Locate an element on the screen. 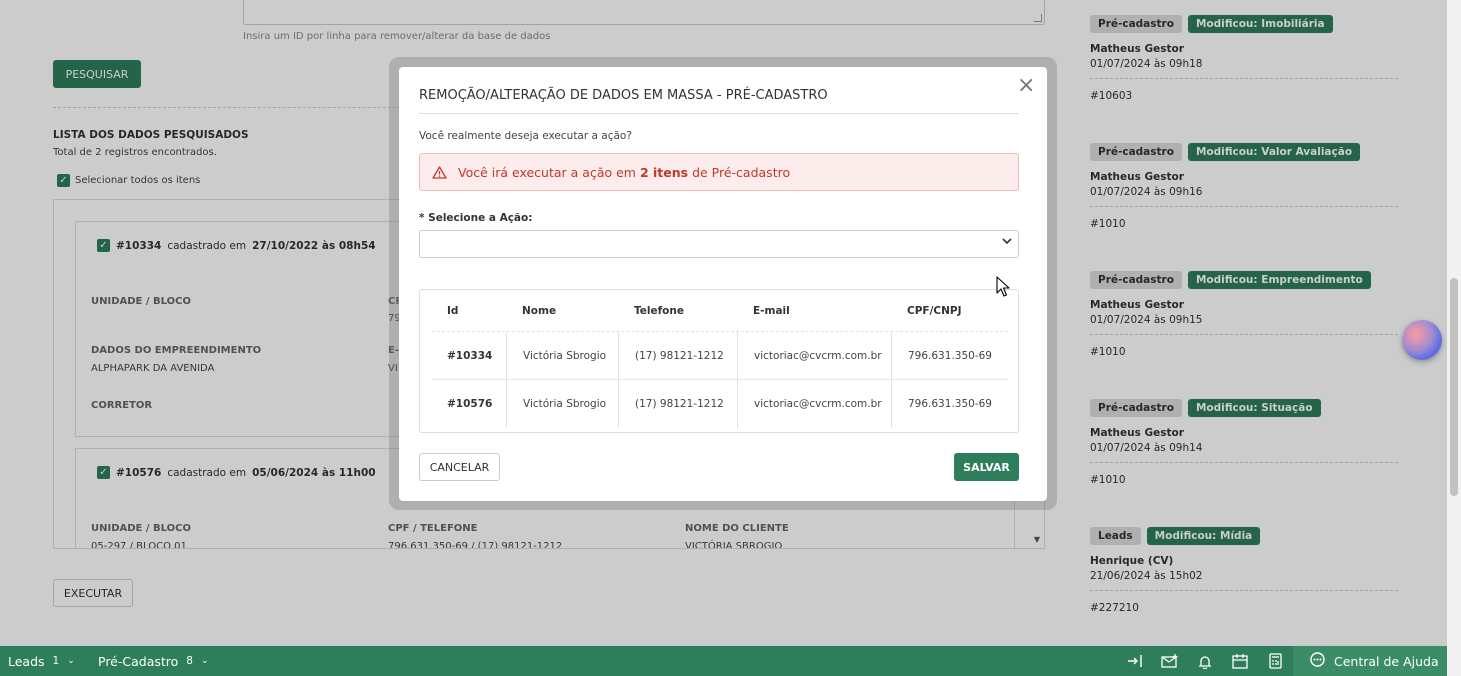 The image size is (1461, 676). confirm-question: Você realmente deseja executar a ação? is located at coordinates (525, 136).